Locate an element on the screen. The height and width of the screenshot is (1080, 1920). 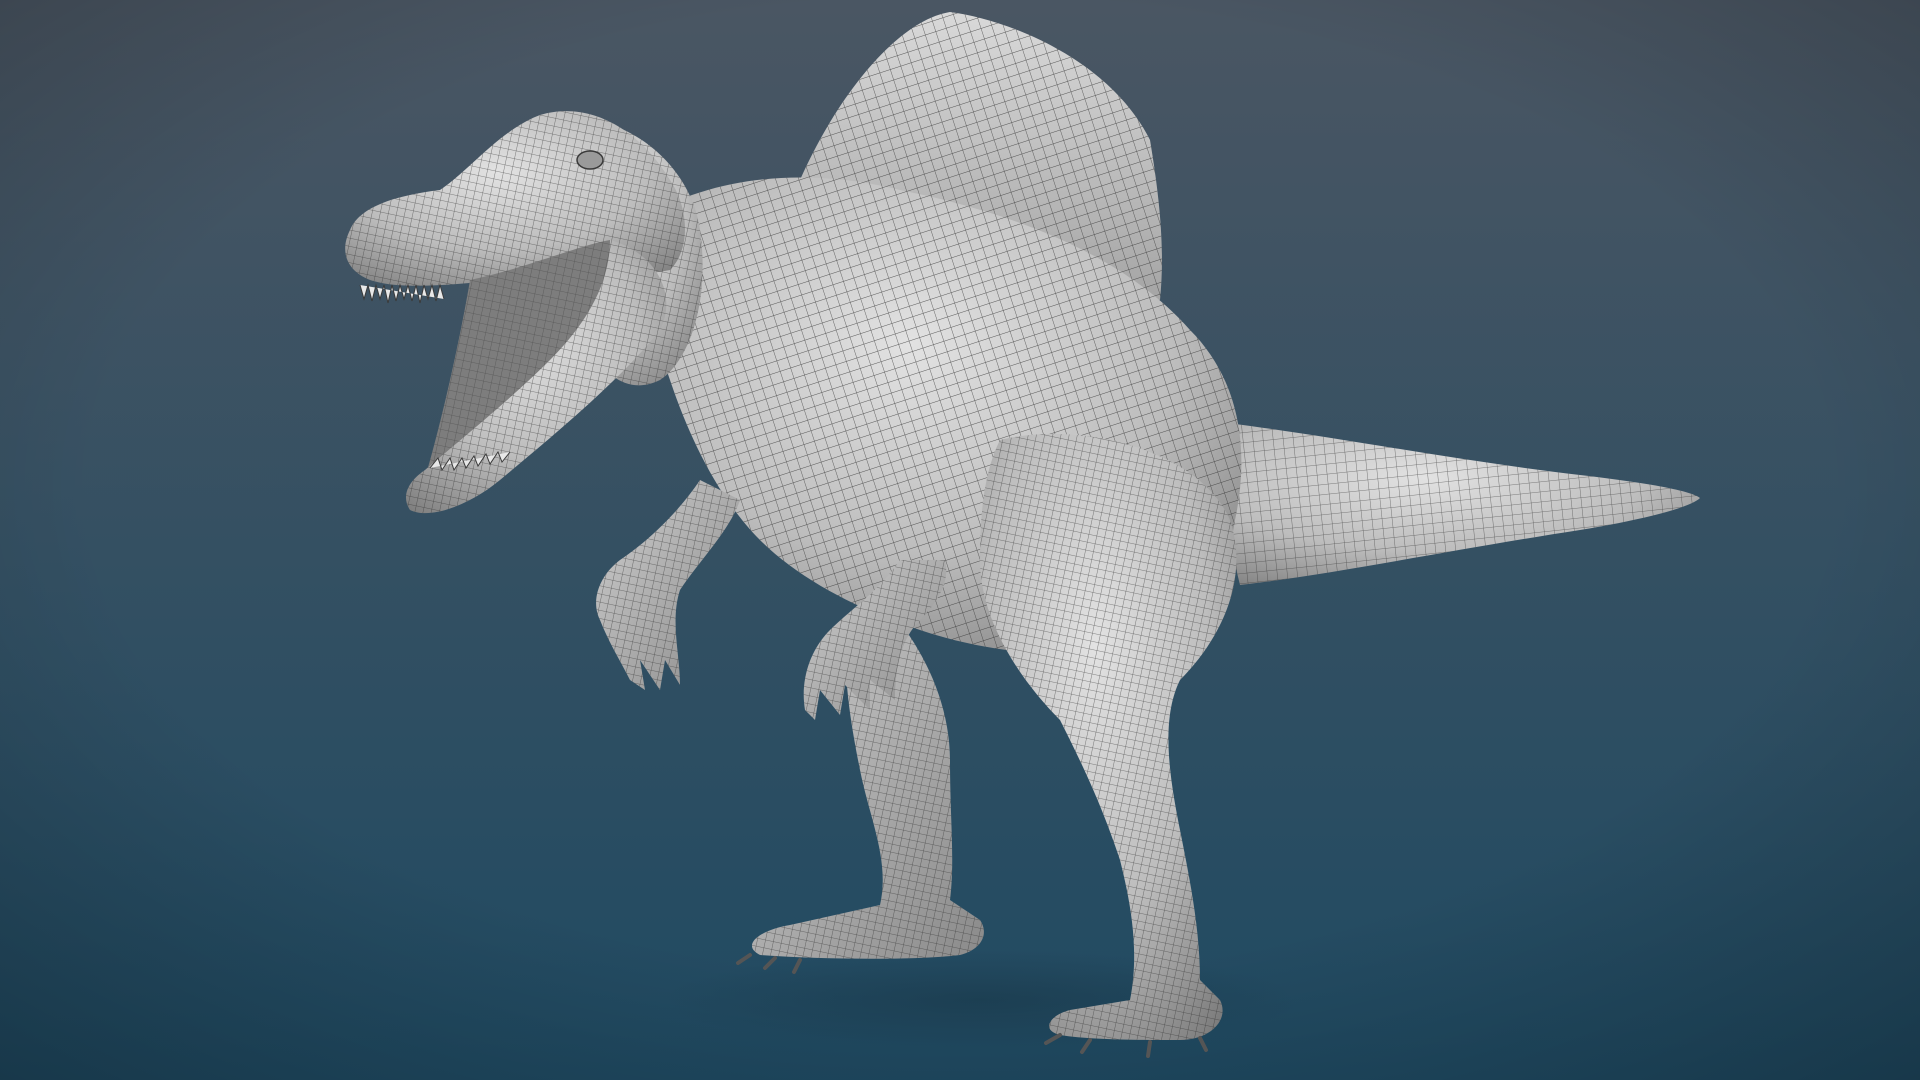
tail is located at coordinates (1450, 502).